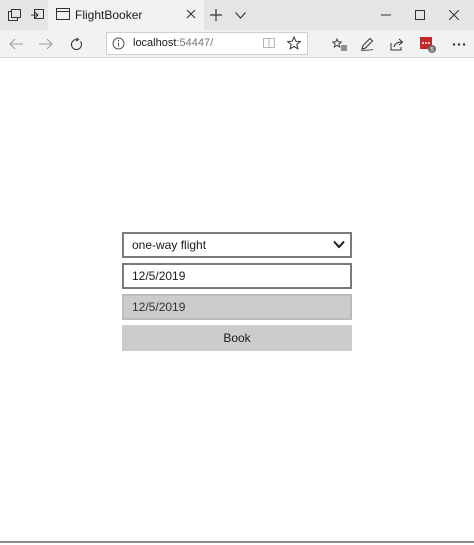 This screenshot has height=545, width=474. I want to click on ellipsis-icon, so click(459, 44).